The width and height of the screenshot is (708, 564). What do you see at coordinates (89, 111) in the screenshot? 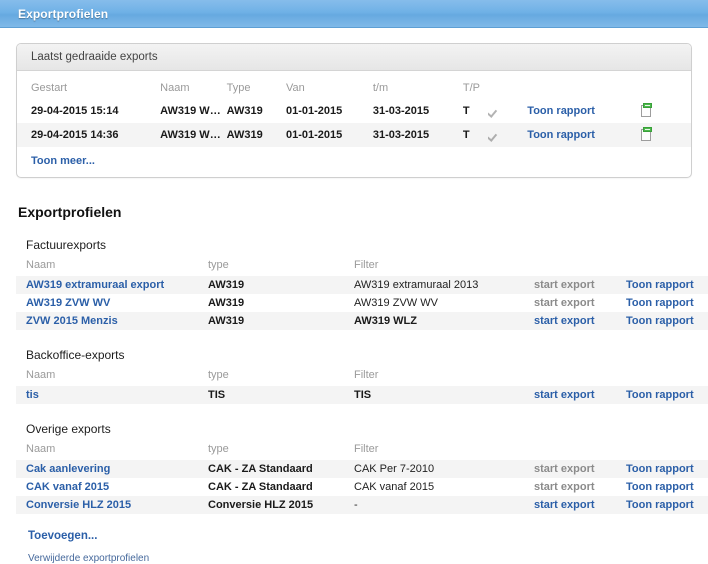
I see `cell-gestart: 29-04-2015 15:14` at bounding box center [89, 111].